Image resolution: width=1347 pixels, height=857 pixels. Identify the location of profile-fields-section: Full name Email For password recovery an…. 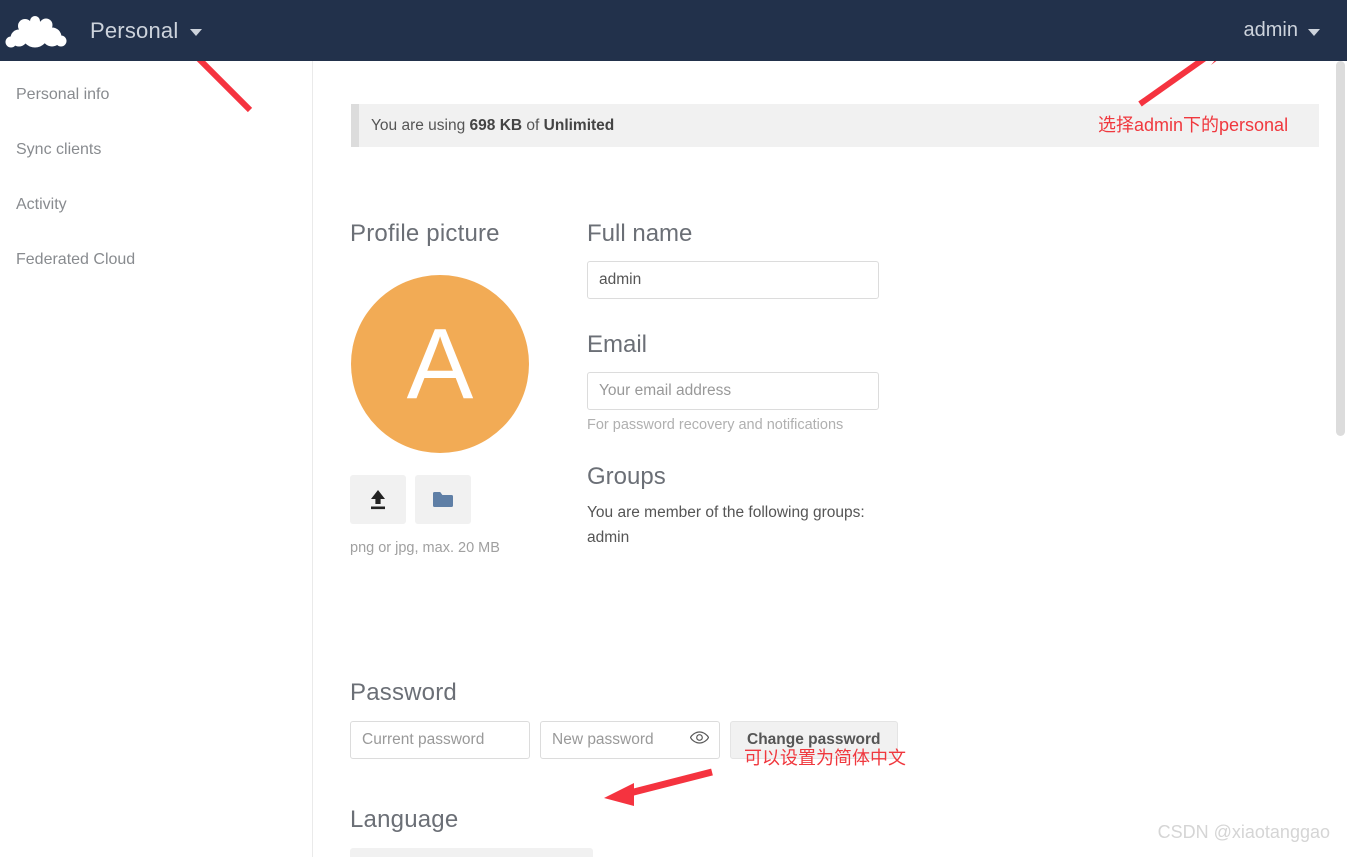
(757, 385).